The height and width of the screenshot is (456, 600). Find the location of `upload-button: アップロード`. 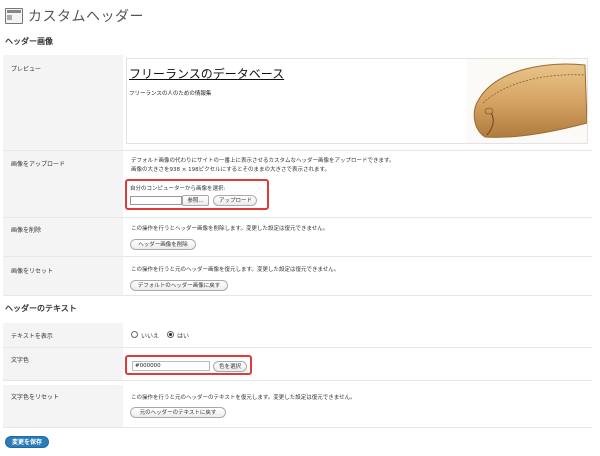

upload-button: アップロード is located at coordinates (235, 200).